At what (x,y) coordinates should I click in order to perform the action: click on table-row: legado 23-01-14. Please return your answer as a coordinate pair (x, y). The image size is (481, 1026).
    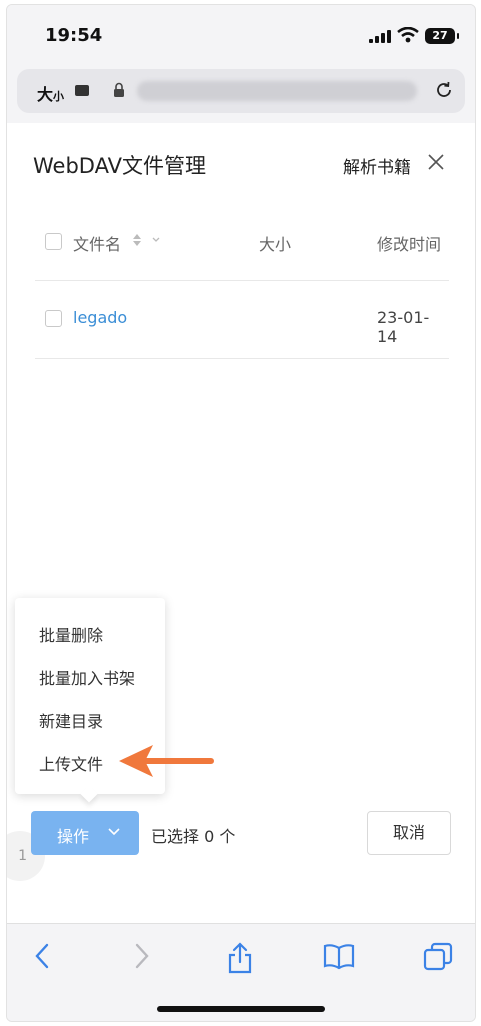
    Looking at the image, I should click on (242, 320).